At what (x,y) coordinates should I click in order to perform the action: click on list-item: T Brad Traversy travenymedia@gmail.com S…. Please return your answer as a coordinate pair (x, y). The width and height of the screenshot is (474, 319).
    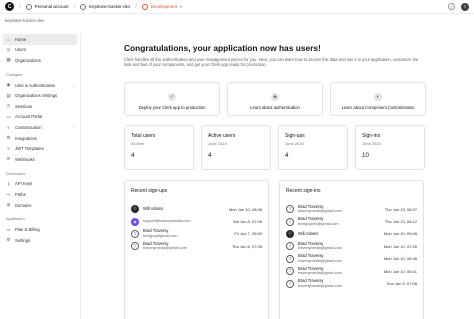
    Looking at the image, I should click on (351, 283).